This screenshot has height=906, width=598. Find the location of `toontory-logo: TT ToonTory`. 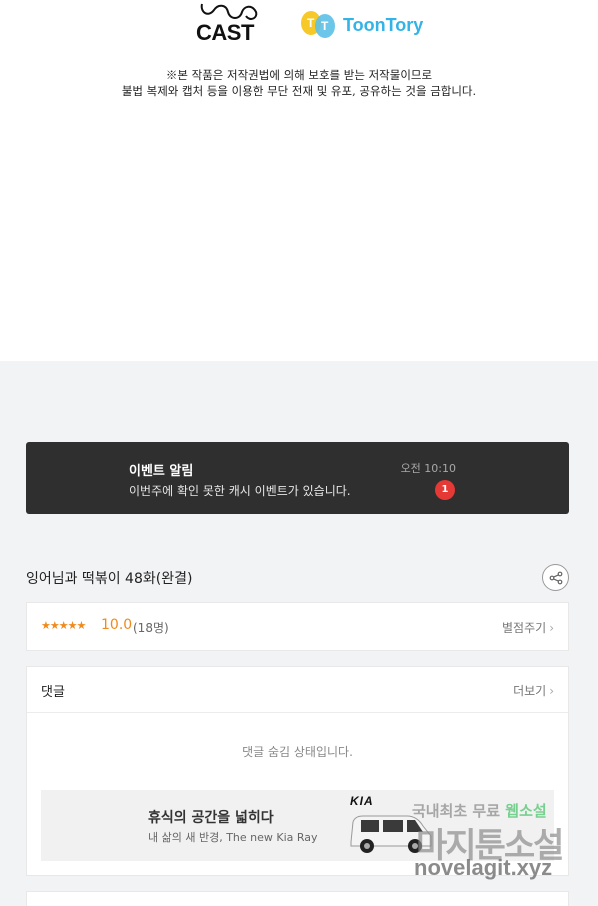

toontory-logo: TT ToonTory is located at coordinates (362, 25).